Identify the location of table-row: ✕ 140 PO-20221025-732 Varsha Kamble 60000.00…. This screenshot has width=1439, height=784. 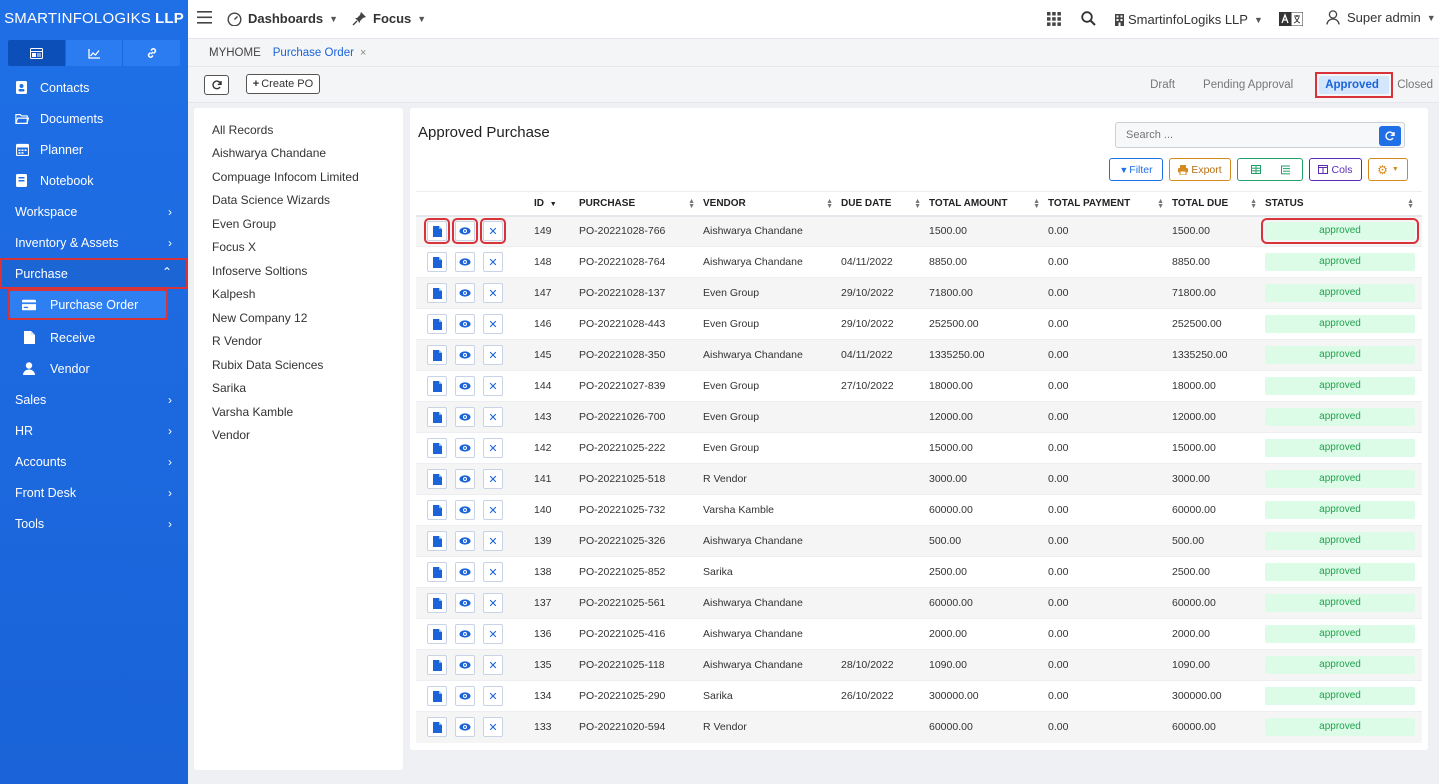
(919, 510).